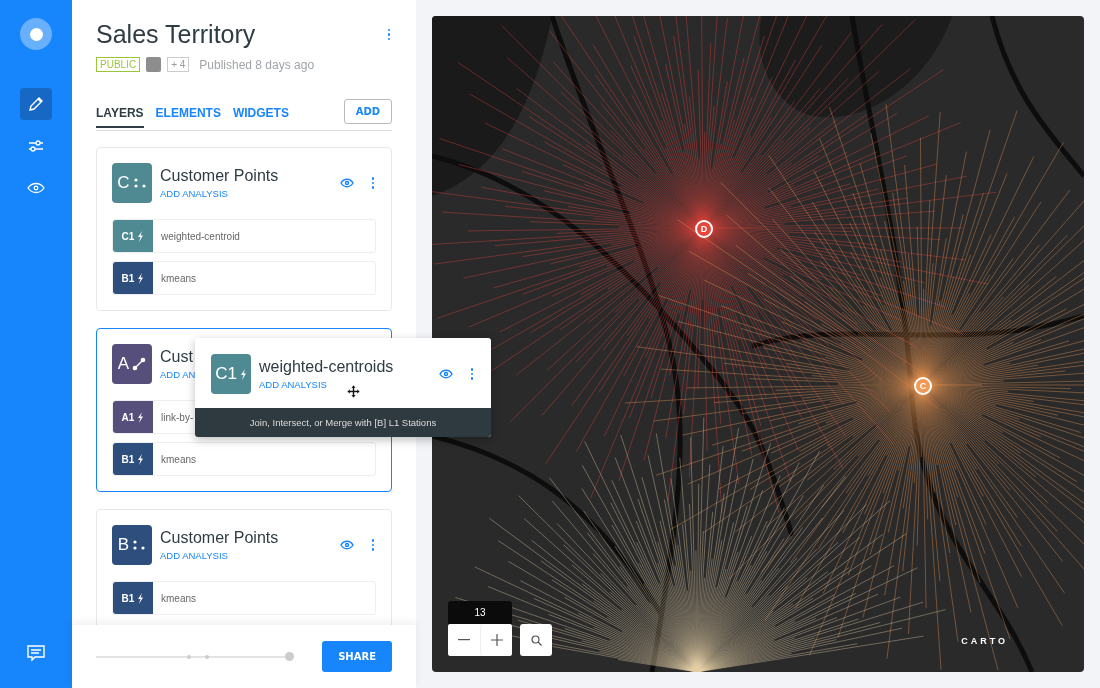  Describe the element at coordinates (176, 34) in the screenshot. I see `map-title: Sales Territory` at that location.